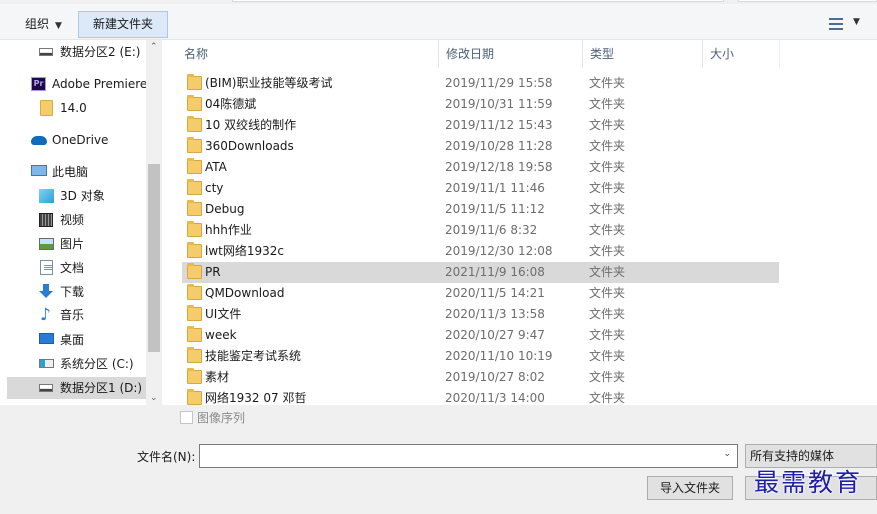 The height and width of the screenshot is (514, 877). I want to click on nav-item-label: 音乐, so click(72, 315).